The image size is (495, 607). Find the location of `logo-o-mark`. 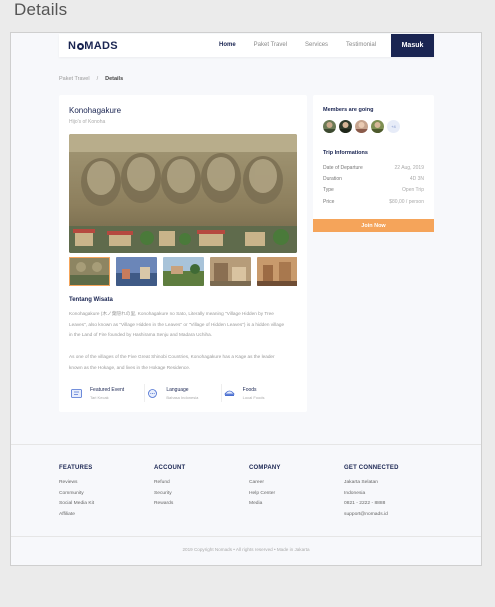

logo-o-mark is located at coordinates (80, 46).